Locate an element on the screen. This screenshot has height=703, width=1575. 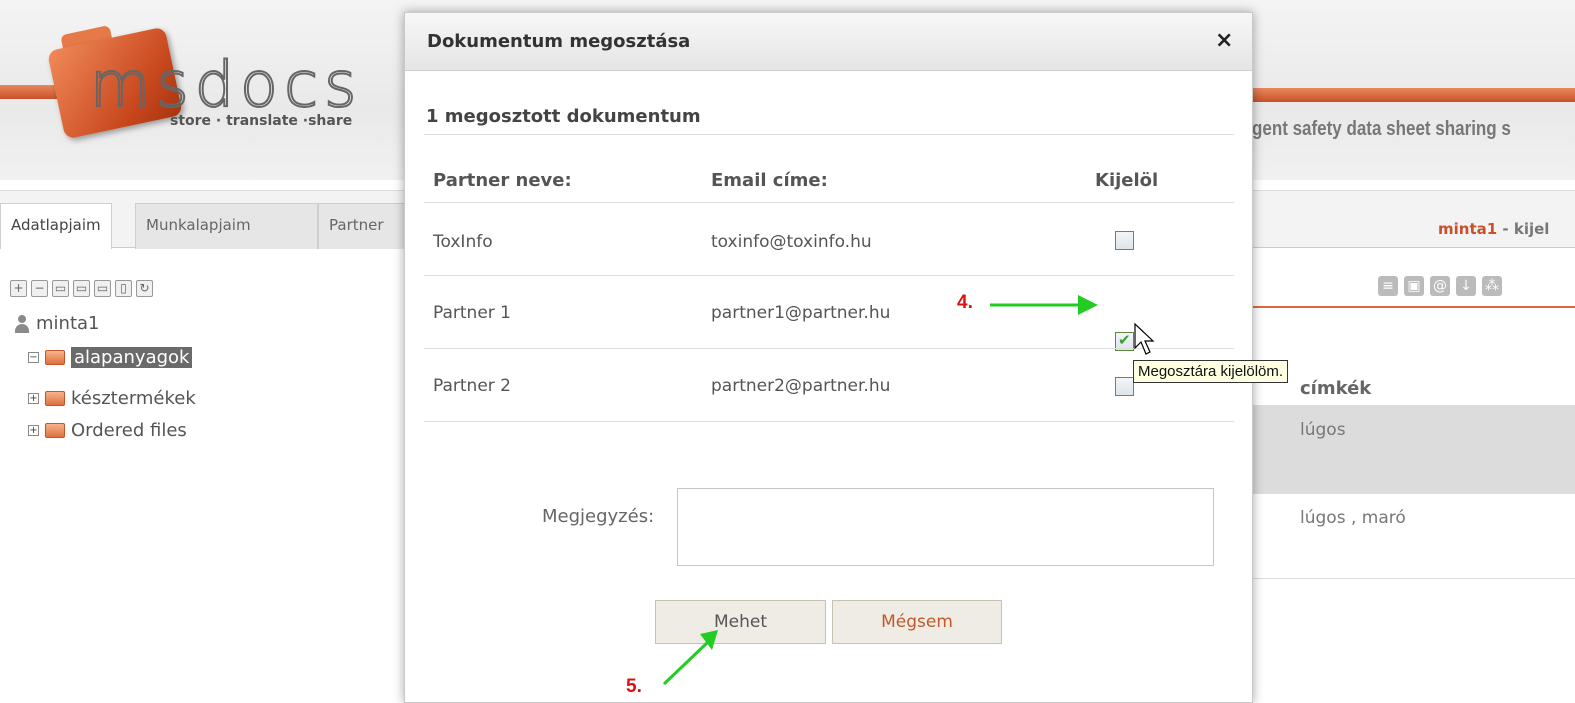
user-info: minta1 - kijel is located at coordinates (1493, 229).